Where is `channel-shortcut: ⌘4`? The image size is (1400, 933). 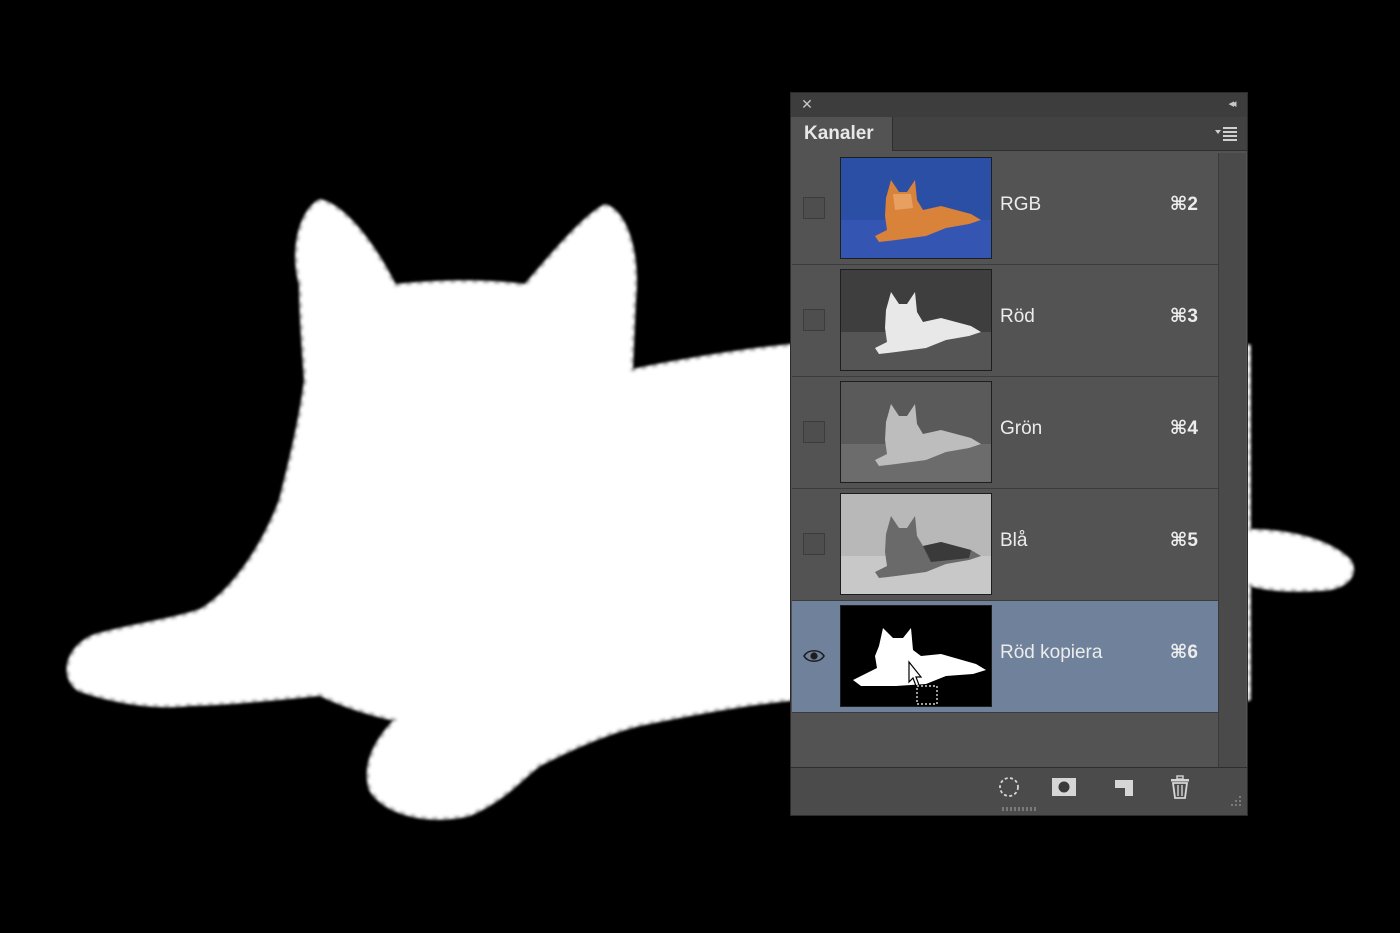
channel-shortcut: ⌘4 is located at coordinates (1183, 428).